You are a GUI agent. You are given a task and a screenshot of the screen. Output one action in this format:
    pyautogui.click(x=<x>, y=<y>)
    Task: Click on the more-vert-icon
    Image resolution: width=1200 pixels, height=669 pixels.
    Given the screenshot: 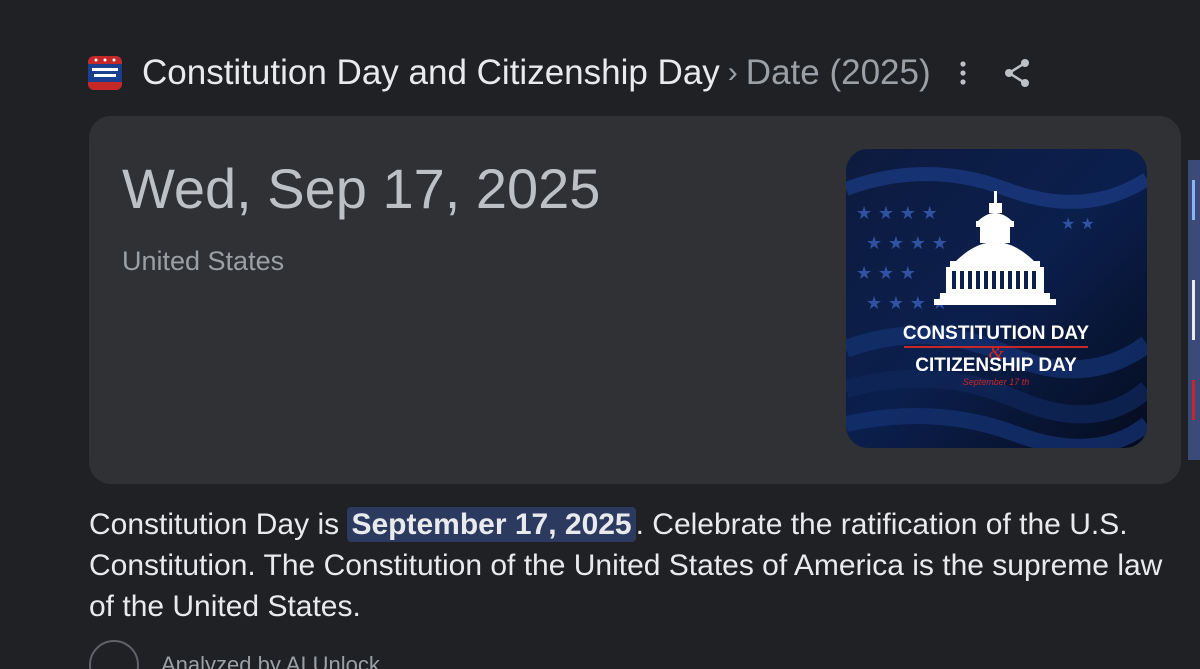 What is the action you would take?
    pyautogui.click(x=963, y=73)
    